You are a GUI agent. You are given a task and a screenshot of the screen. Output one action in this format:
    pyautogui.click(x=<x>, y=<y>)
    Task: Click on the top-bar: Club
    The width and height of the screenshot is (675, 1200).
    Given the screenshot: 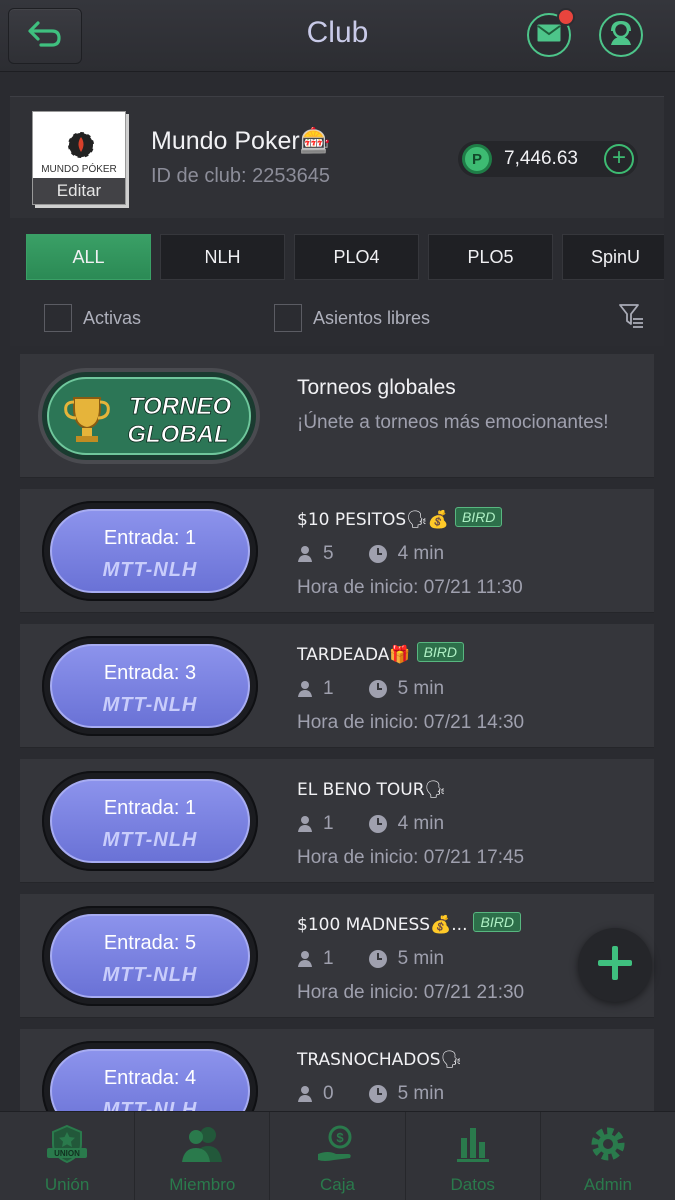 What is the action you would take?
    pyautogui.click(x=337, y=36)
    